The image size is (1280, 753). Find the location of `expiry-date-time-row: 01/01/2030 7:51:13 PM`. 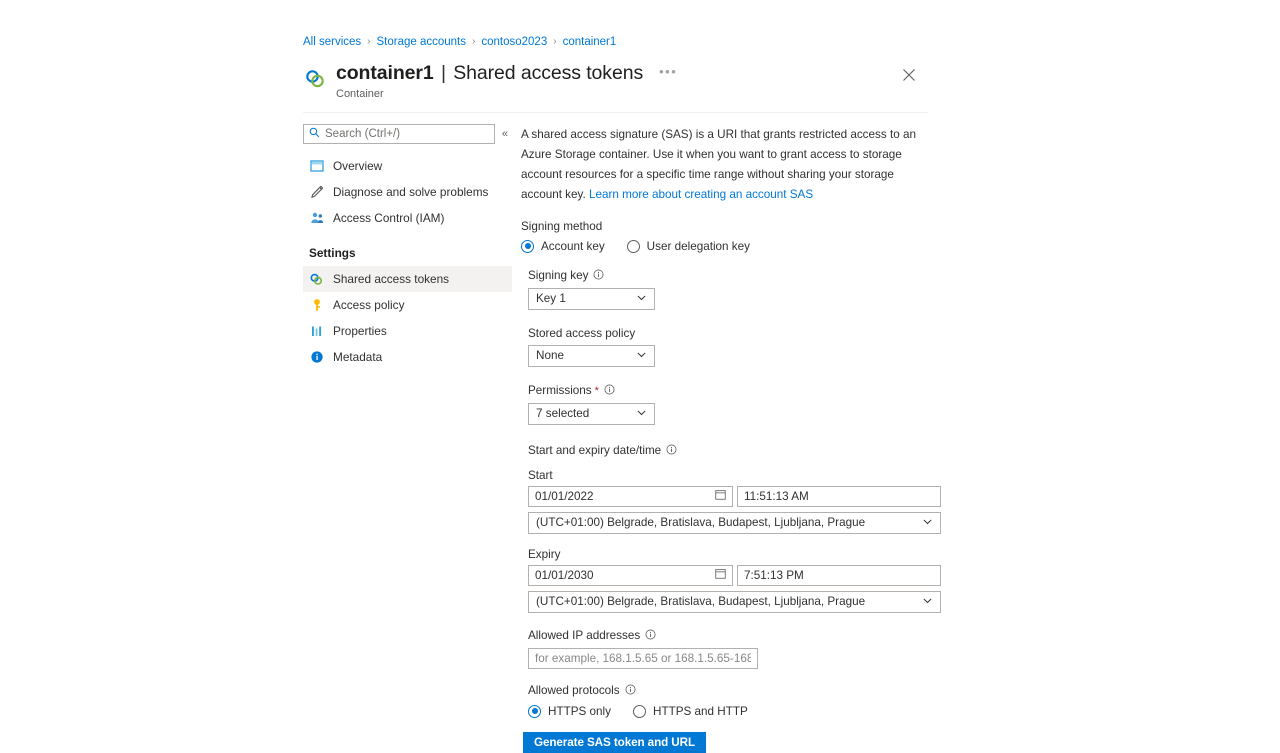

expiry-date-time-row: 01/01/2030 7:51:13 PM is located at coordinates (734, 575).